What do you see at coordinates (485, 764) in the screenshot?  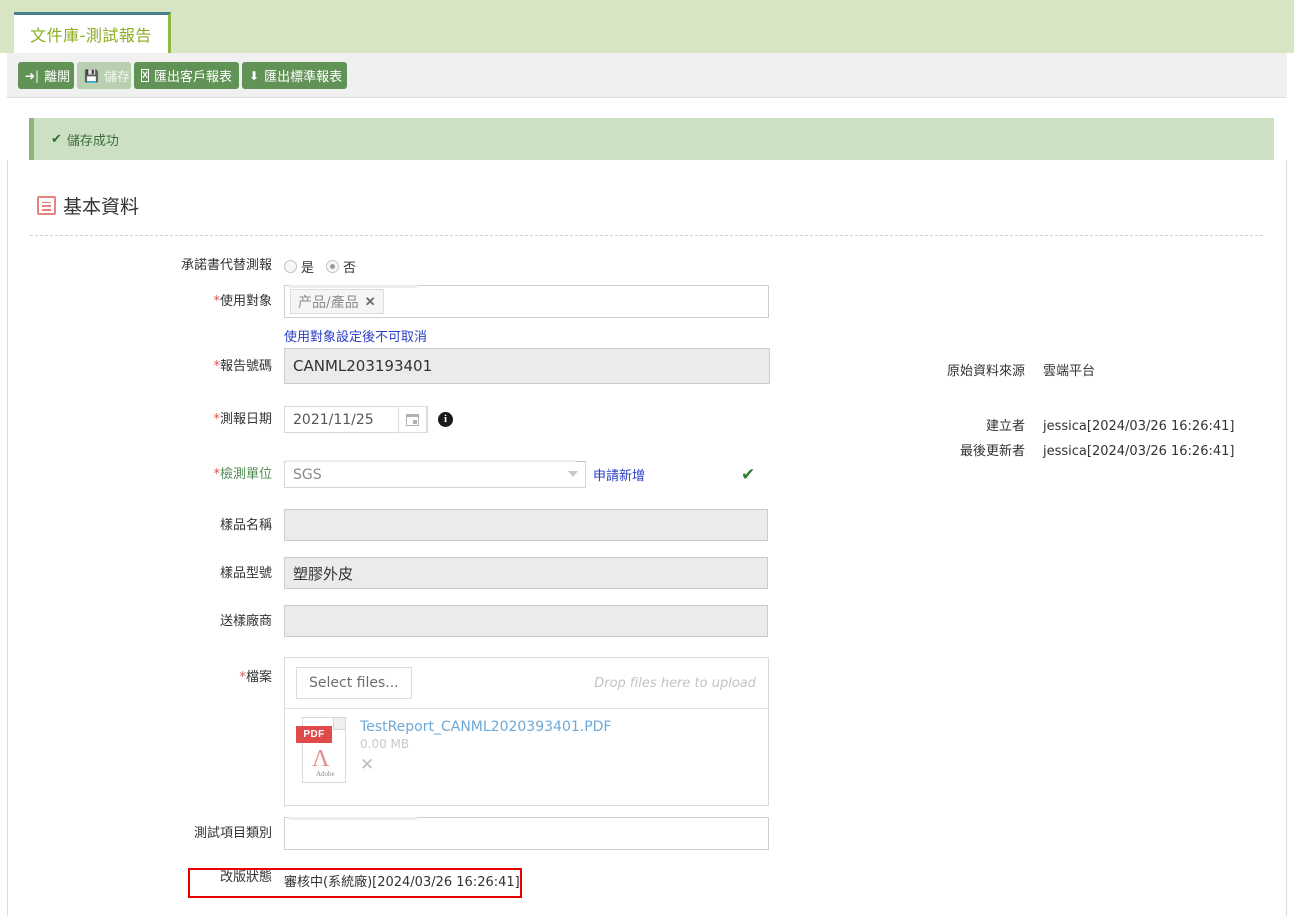 I see `remove-file-icon: ✕` at bounding box center [485, 764].